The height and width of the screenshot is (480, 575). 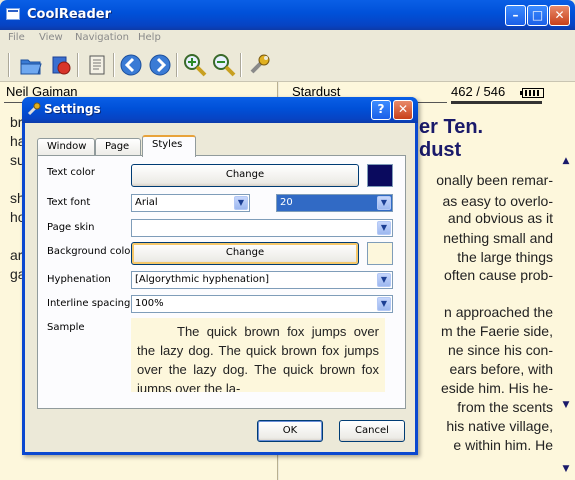 What do you see at coordinates (224, 65) in the screenshot?
I see `zoom-out-icon` at bounding box center [224, 65].